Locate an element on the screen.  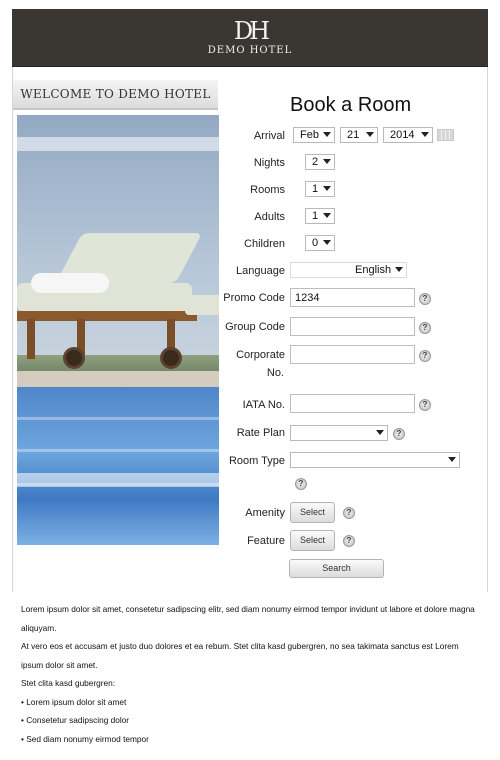
logo-text: DEMO HOTEL is located at coordinates (250, 50).